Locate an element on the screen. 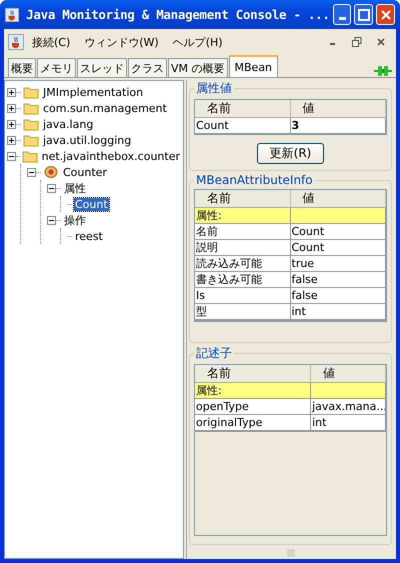  tree-item: 属性 is located at coordinates (75, 188).